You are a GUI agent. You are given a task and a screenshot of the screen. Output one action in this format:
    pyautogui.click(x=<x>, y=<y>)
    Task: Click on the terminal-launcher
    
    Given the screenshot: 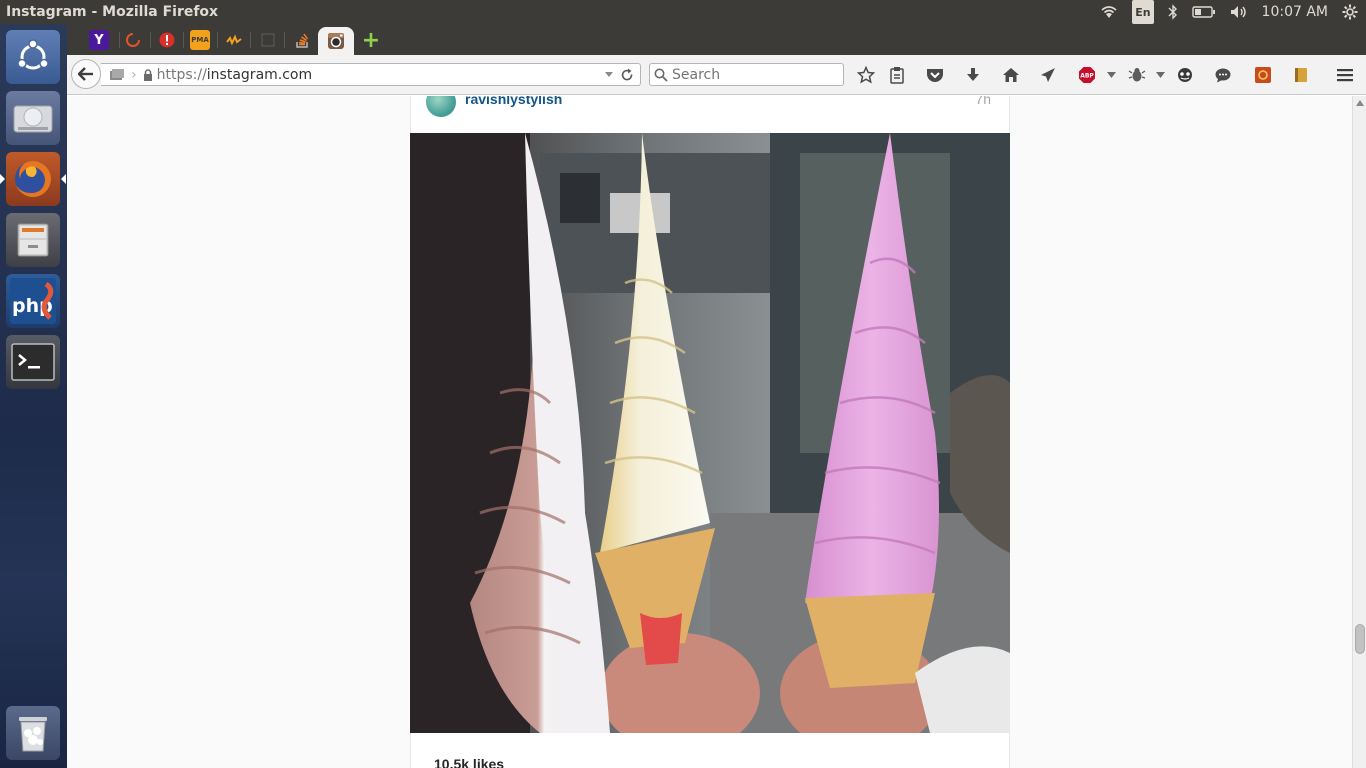 What is the action you would take?
    pyautogui.click(x=33, y=362)
    